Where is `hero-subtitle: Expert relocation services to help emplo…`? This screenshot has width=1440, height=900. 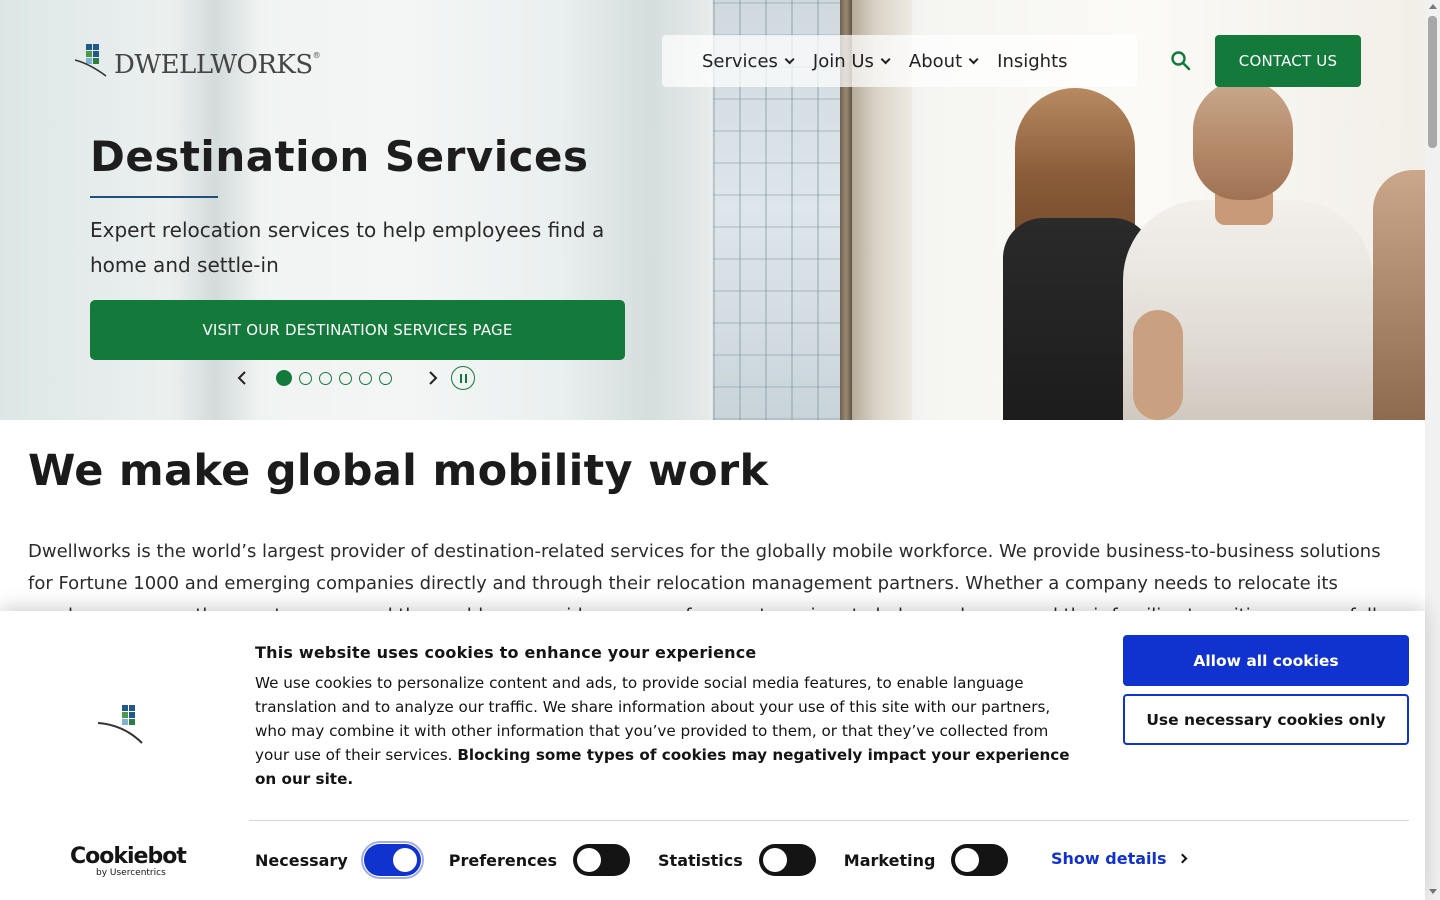
hero-subtitle: Expert relocation services to help emplo… is located at coordinates (347, 247).